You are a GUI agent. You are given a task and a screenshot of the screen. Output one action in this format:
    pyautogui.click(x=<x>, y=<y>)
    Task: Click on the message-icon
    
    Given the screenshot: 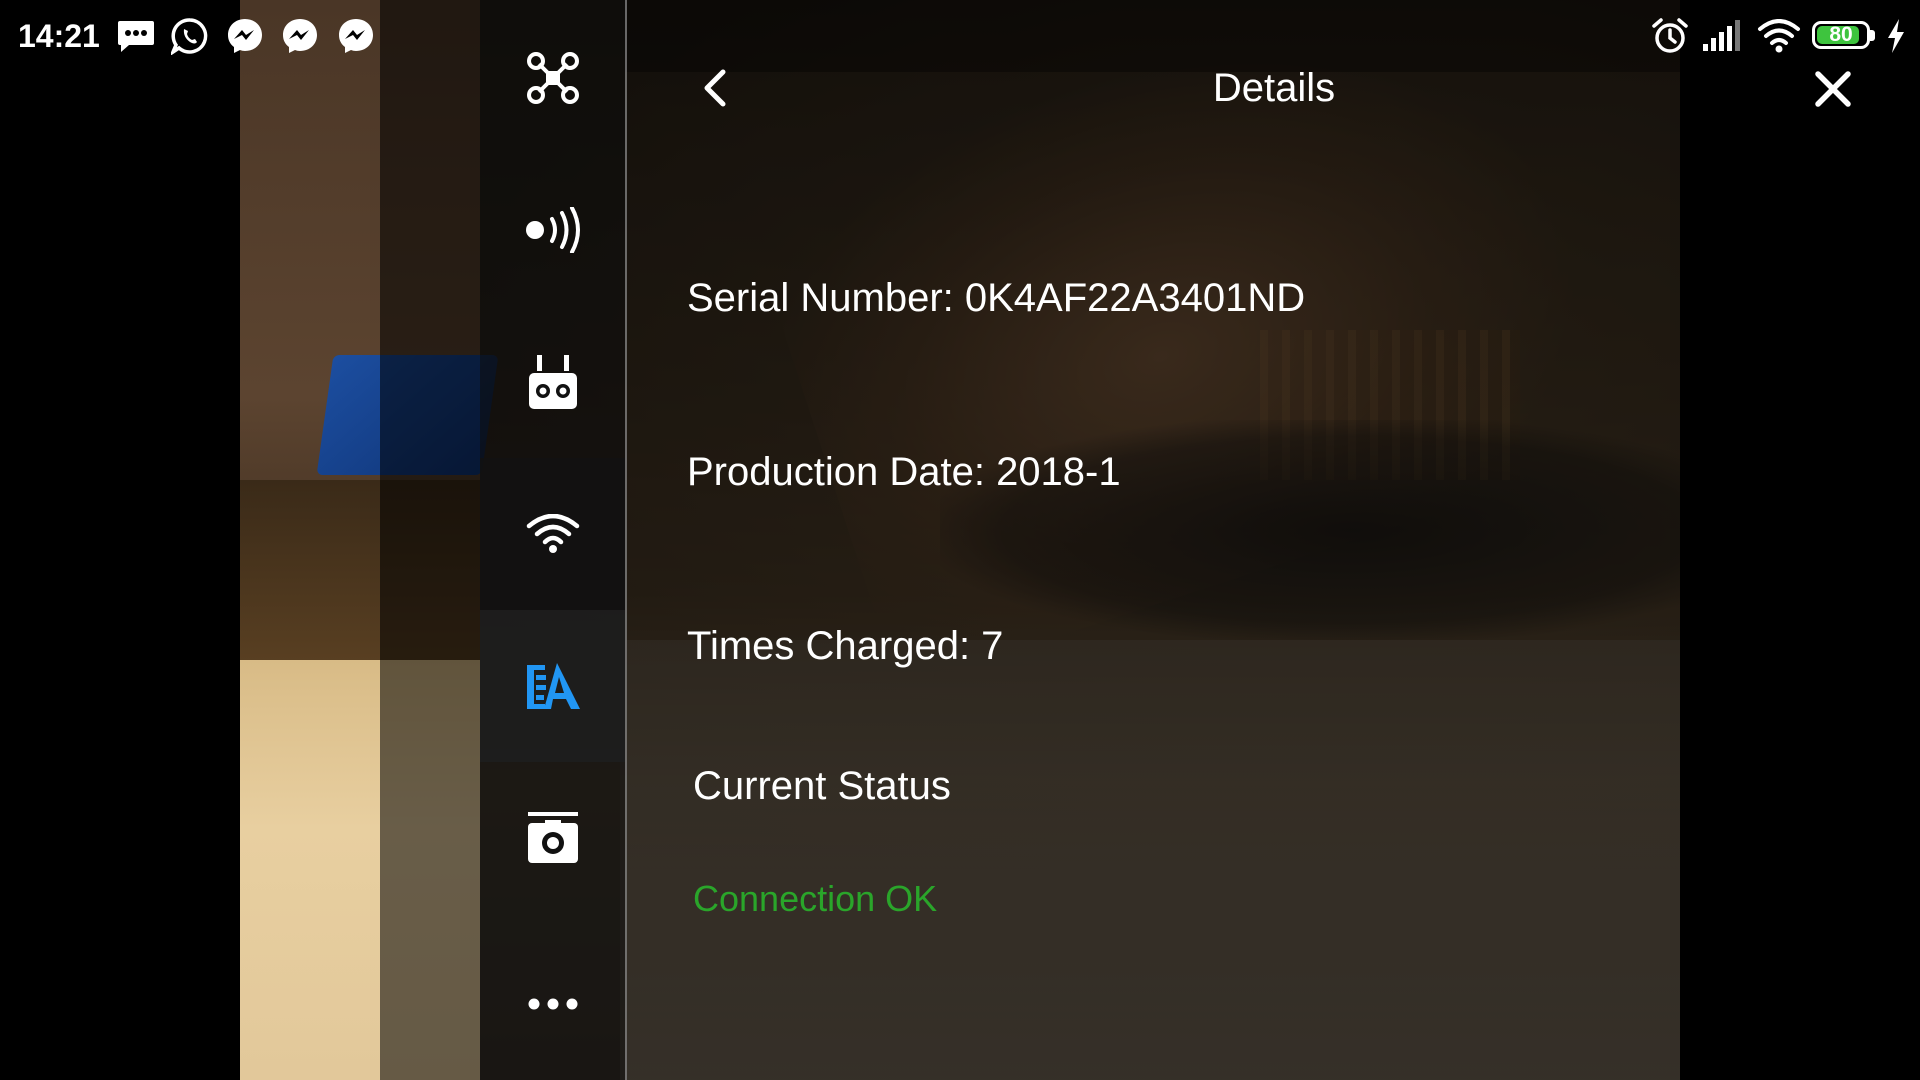 What is the action you would take?
    pyautogui.click(x=136, y=36)
    